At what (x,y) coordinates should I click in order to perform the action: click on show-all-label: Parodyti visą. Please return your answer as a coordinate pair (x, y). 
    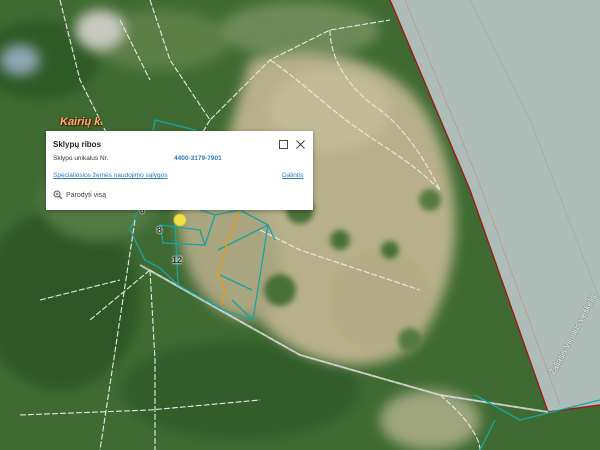
    Looking at the image, I should click on (86, 195).